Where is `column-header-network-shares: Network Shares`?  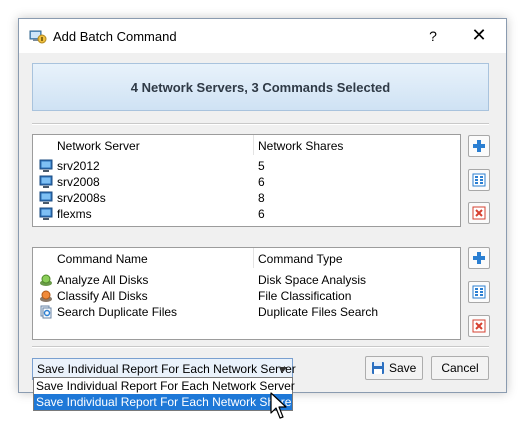 column-header-network-shares: Network Shares is located at coordinates (300, 146).